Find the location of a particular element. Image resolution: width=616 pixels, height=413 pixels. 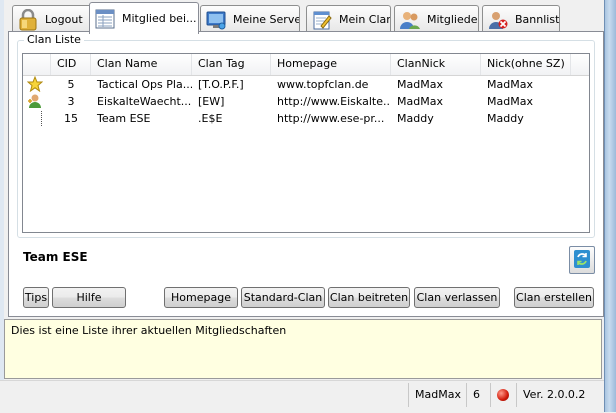

clan-erstellen-button: Clan erstellen is located at coordinates (554, 297).